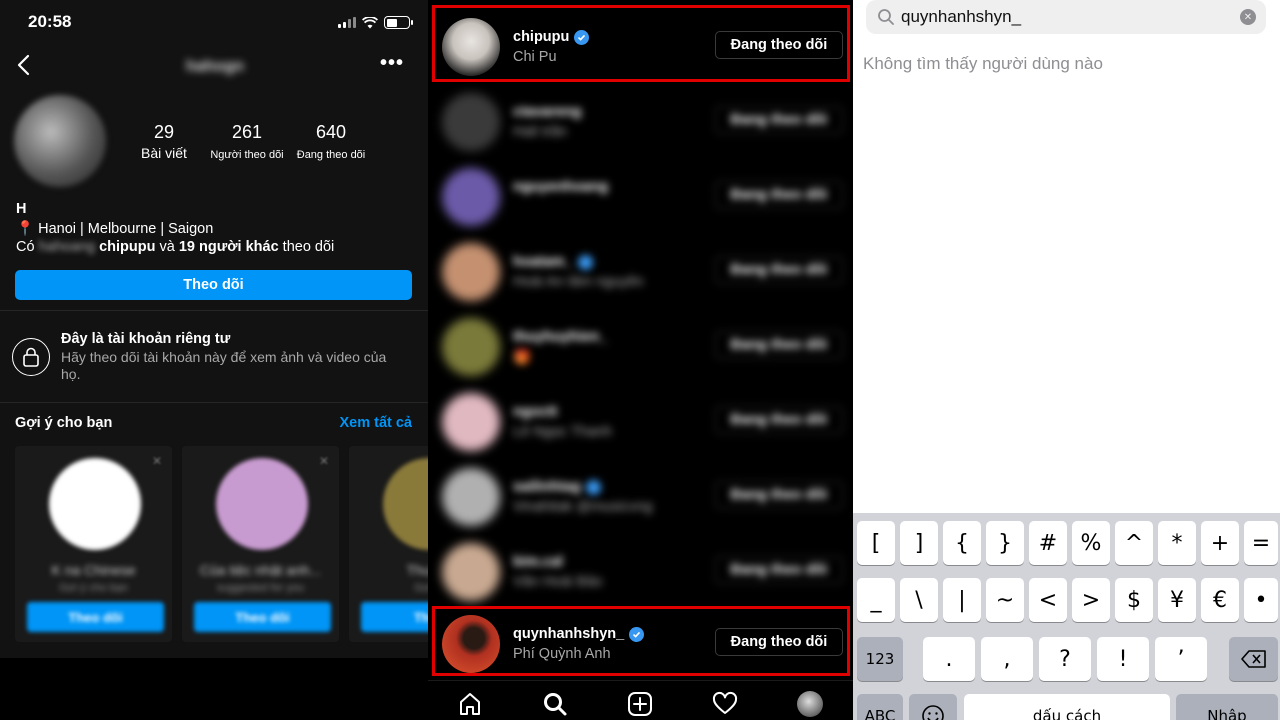  I want to click on heart-icon, so click(725, 704).